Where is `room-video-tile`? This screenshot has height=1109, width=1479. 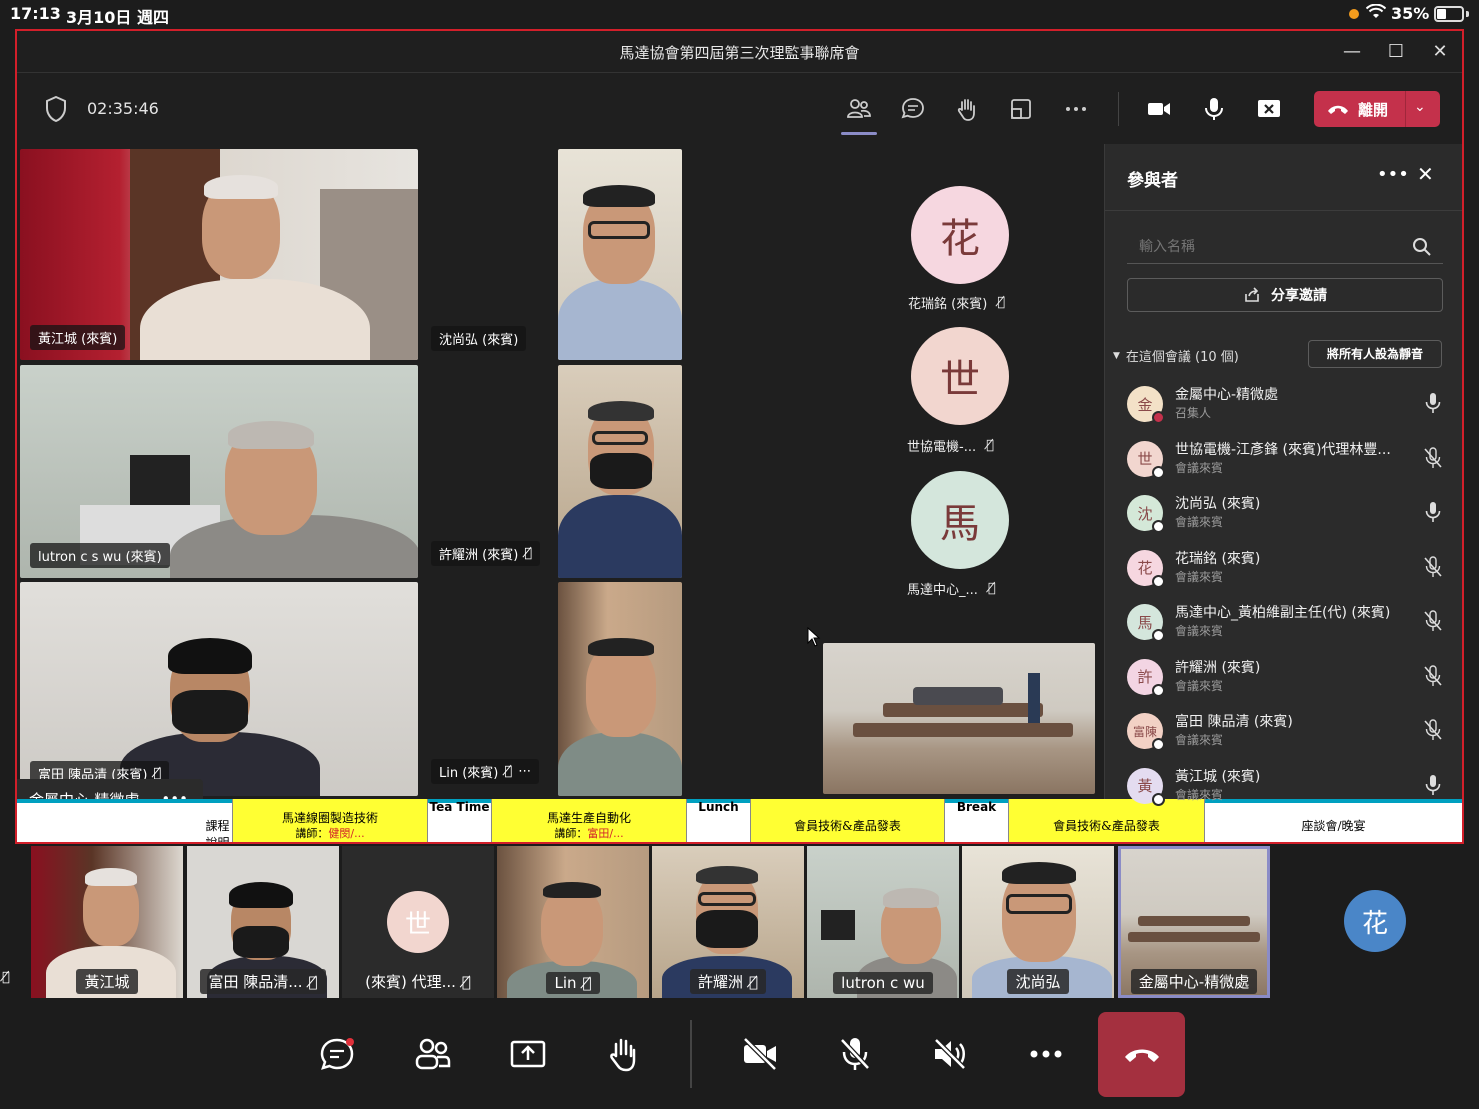
room-video-tile is located at coordinates (959, 718).